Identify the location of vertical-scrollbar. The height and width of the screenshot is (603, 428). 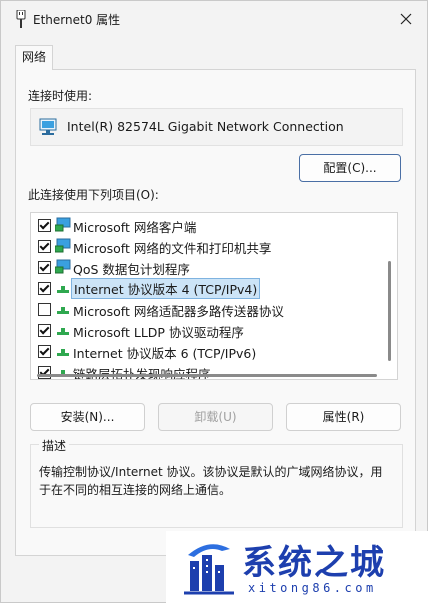
(390, 296).